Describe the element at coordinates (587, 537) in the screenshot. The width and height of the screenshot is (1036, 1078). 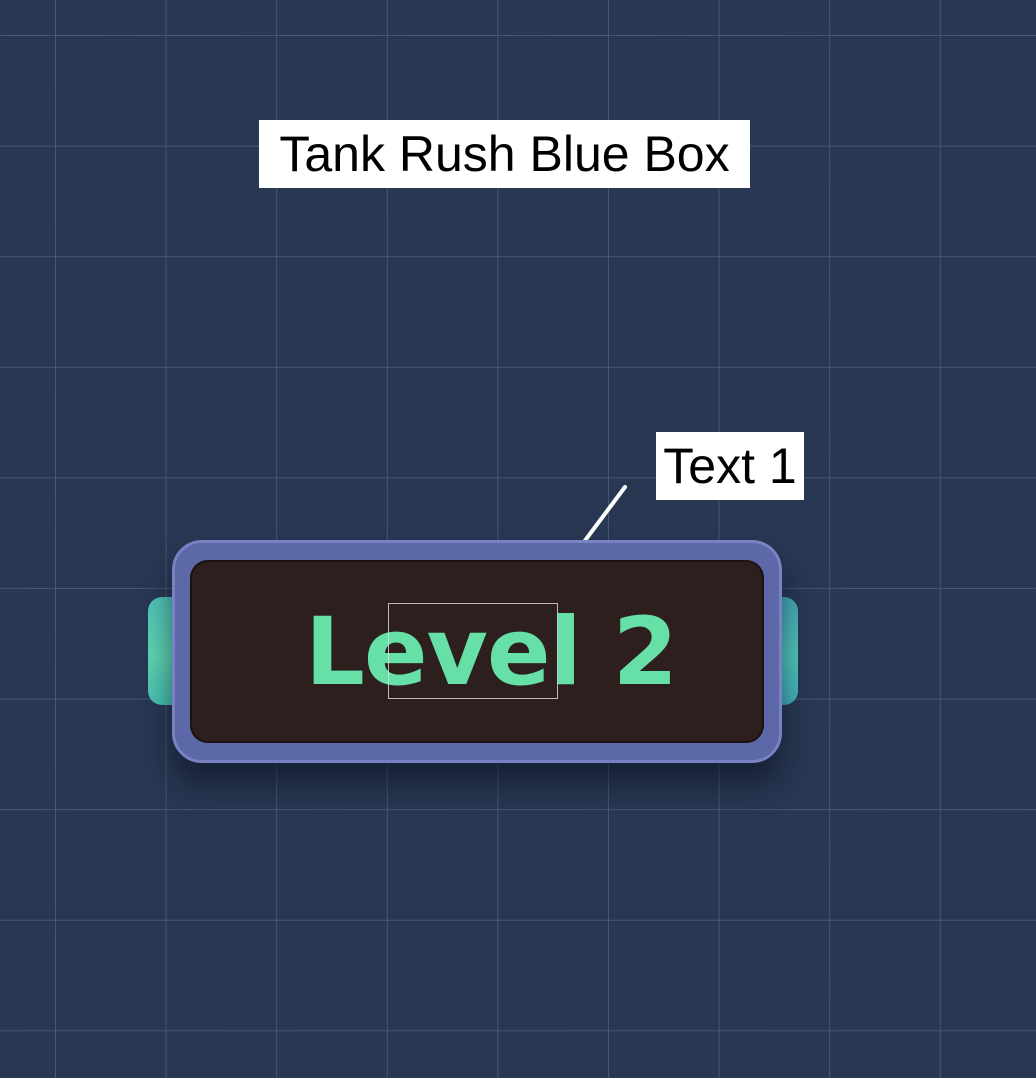
I see `callout-arrow-icon` at that location.